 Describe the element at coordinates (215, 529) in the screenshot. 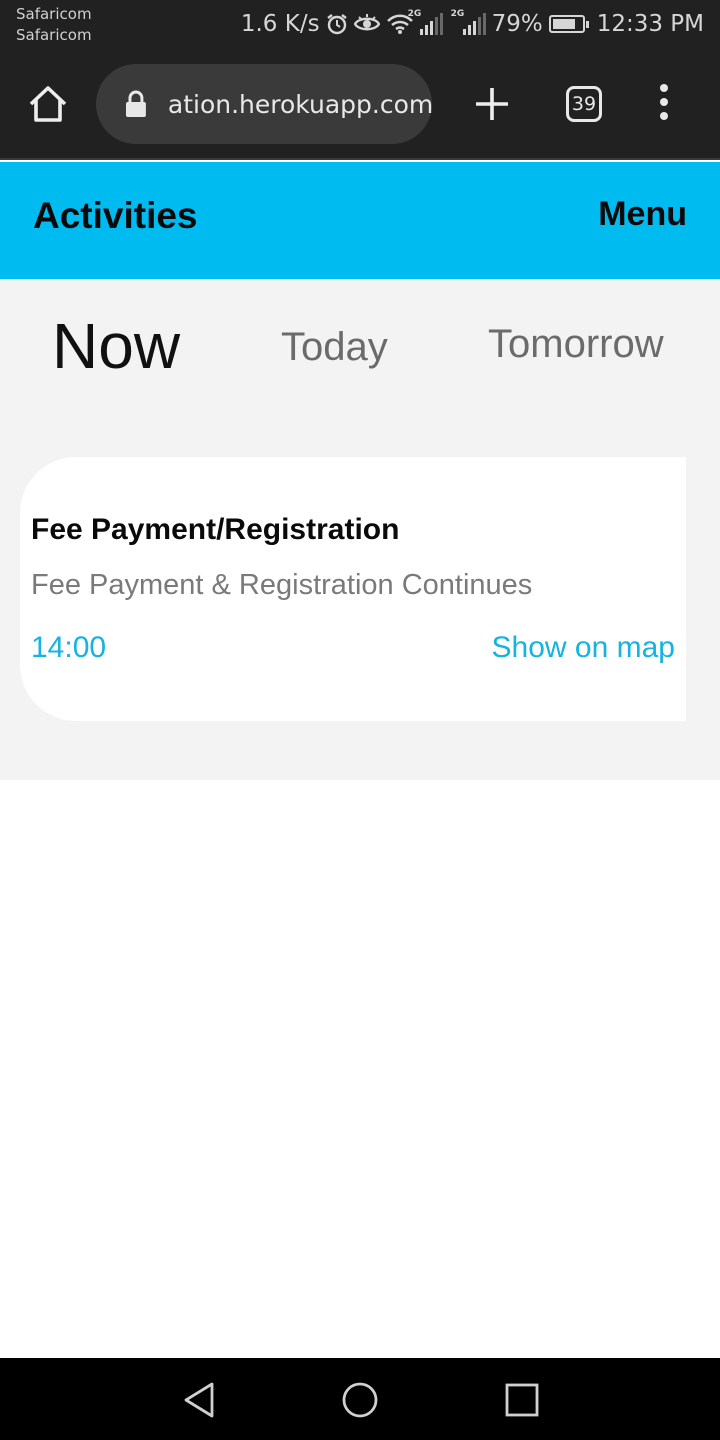

I see `activity-title: Fee Payment/Registration` at that location.